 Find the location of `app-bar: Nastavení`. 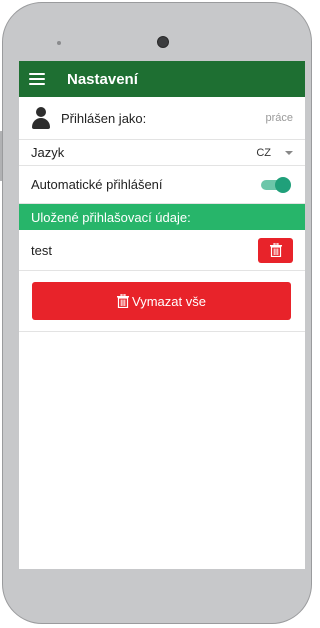

app-bar: Nastavení is located at coordinates (162, 79).